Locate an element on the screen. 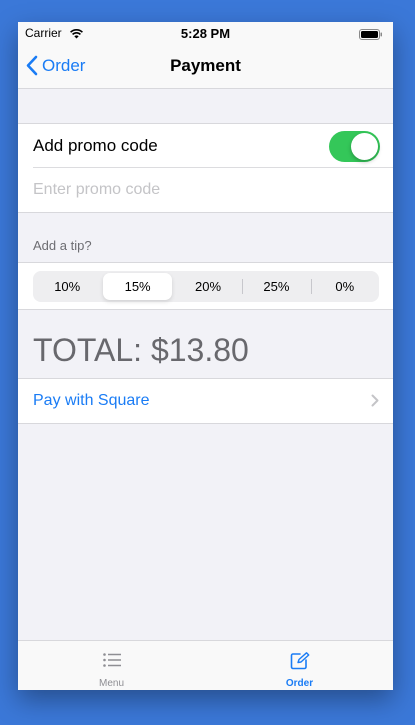 The width and height of the screenshot is (415, 725). status-time: 5:28 PM is located at coordinates (205, 33).